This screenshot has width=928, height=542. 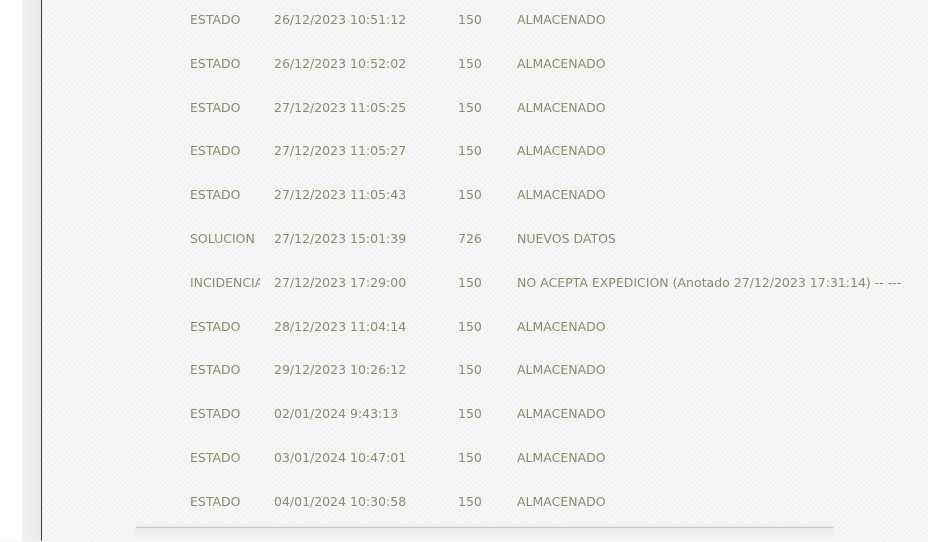 What do you see at coordinates (225, 282) in the screenshot?
I see `row-type: INCIDENCIA` at bounding box center [225, 282].